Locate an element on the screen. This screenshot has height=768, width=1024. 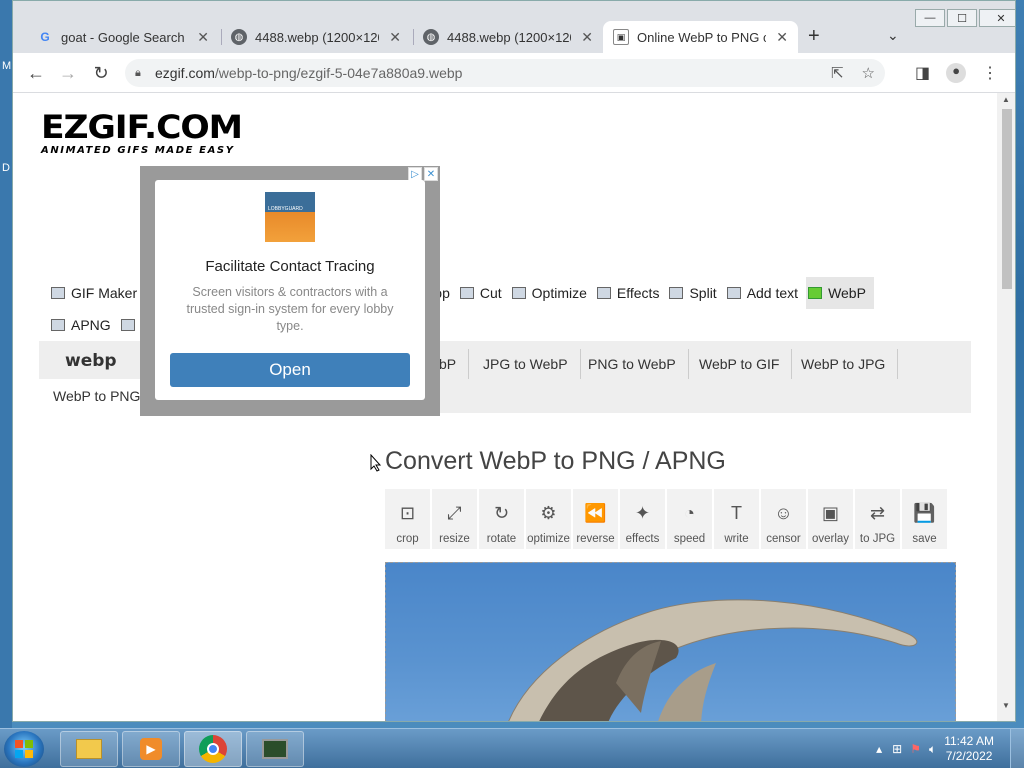
menu-item-webp: WebP is located at coordinates (840, 293).